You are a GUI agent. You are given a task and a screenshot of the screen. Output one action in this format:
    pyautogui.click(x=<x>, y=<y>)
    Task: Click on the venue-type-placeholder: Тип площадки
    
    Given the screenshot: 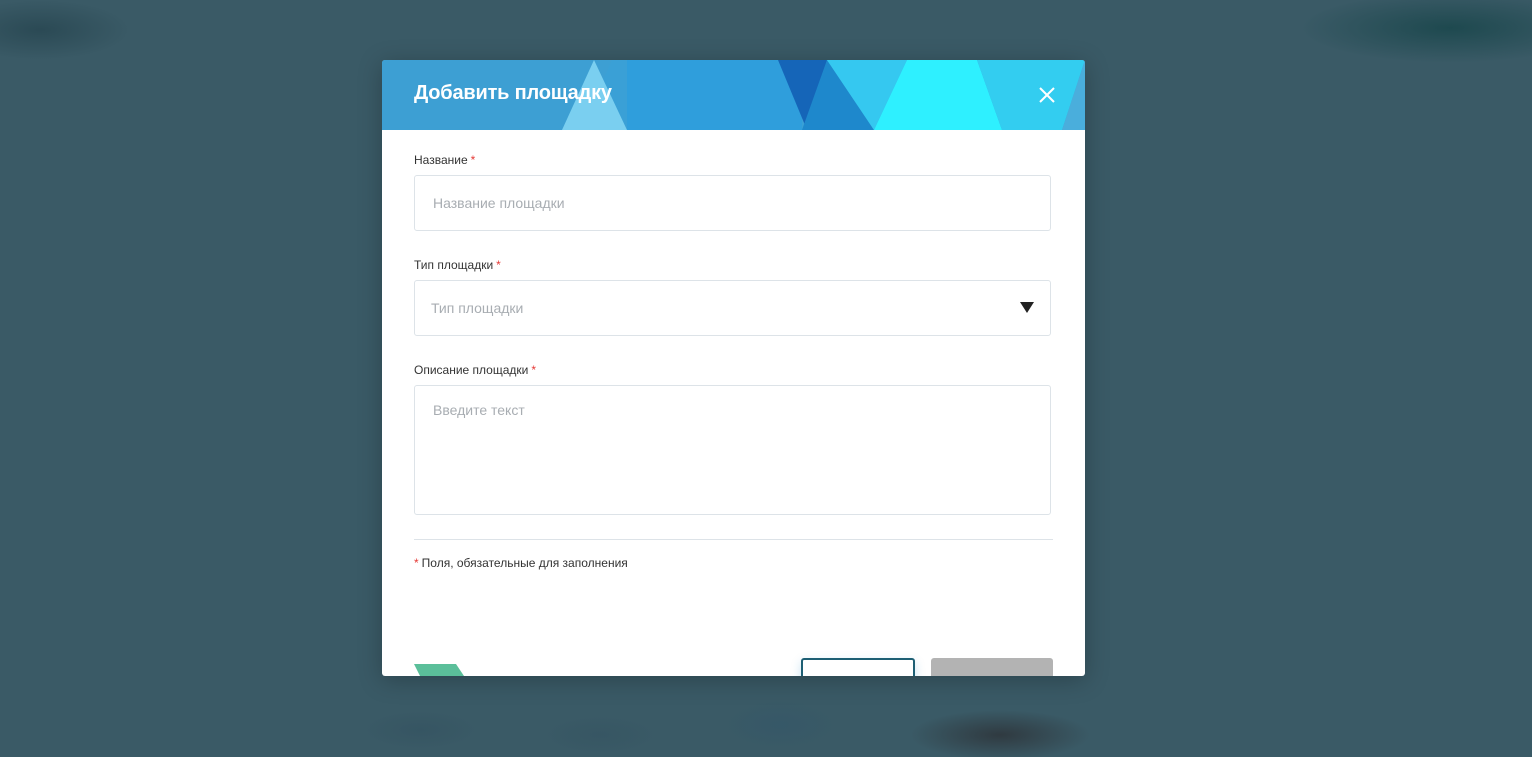 What is the action you would take?
    pyautogui.click(x=477, y=308)
    